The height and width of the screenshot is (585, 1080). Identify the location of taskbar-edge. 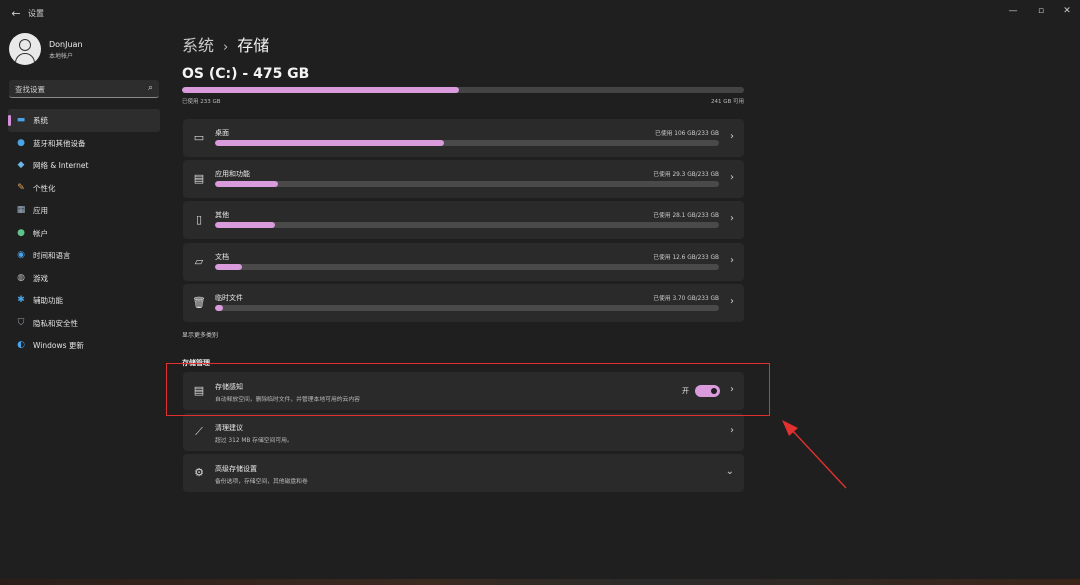
(540, 582).